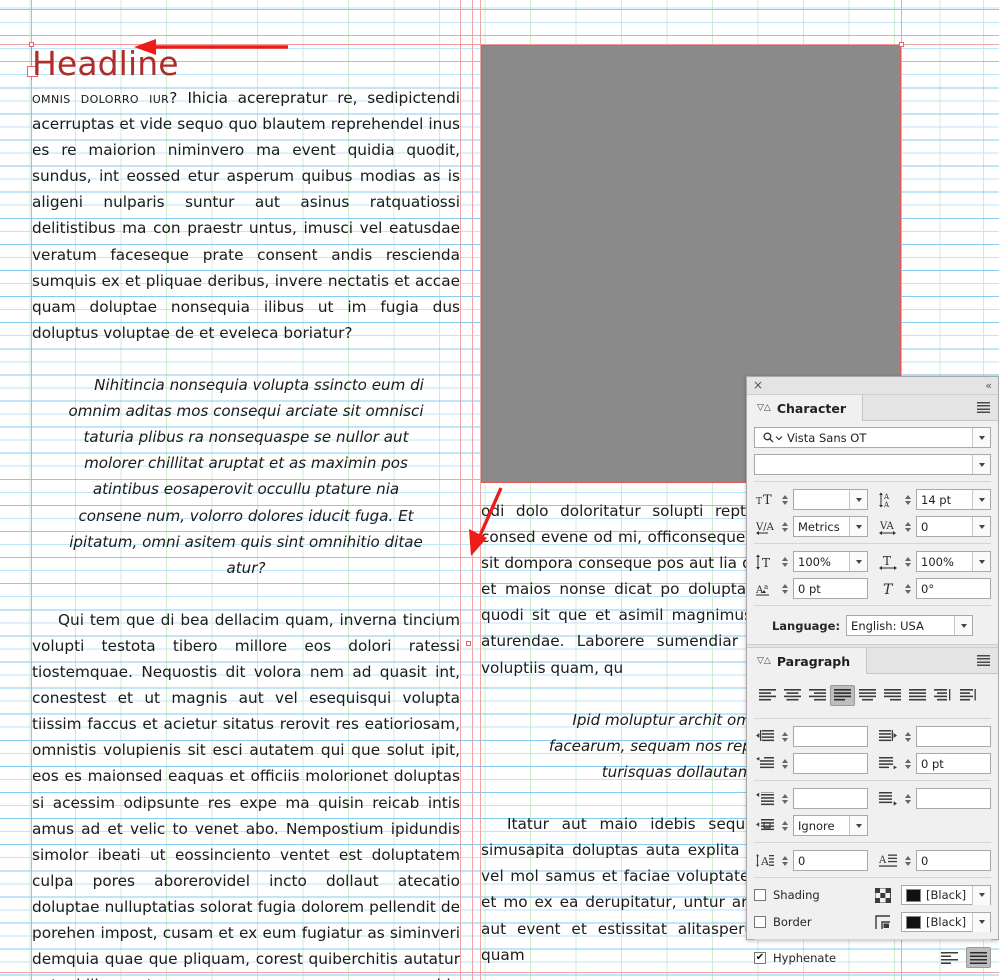 The image size is (999, 980). Describe the element at coordinates (949, 957) in the screenshot. I see `single-line-composer-button` at that location.